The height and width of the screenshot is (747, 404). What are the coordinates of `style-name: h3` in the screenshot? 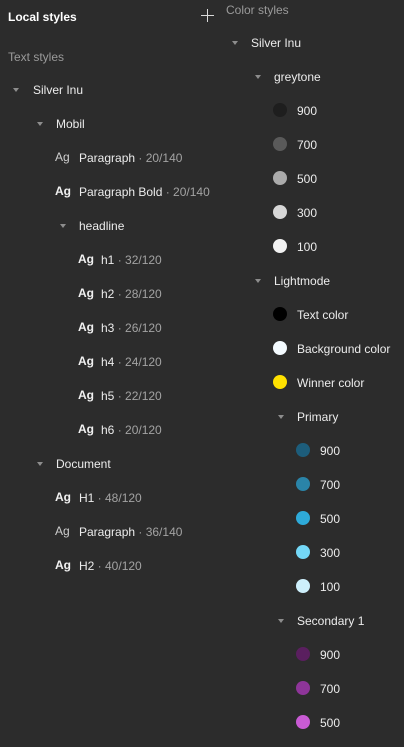 It's located at (108, 328).